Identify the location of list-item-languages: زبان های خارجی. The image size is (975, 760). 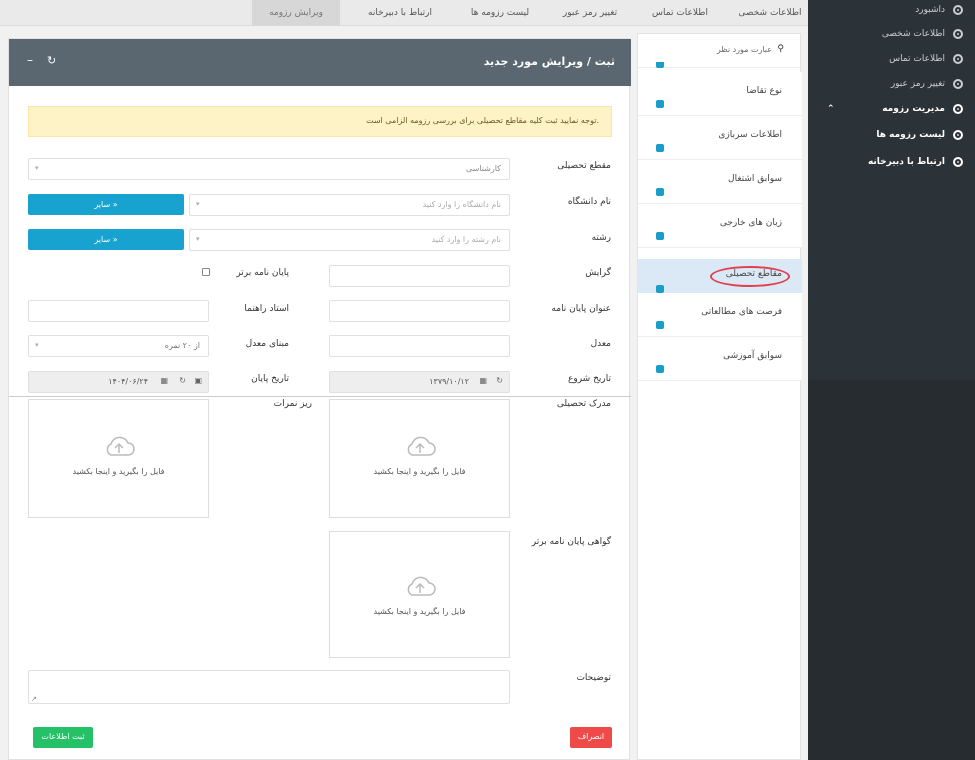
(720, 226).